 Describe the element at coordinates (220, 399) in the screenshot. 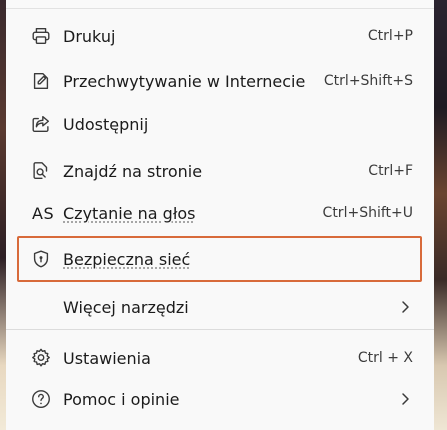

I see `menu-item-help-feedback: Pomoc i opinie` at that location.